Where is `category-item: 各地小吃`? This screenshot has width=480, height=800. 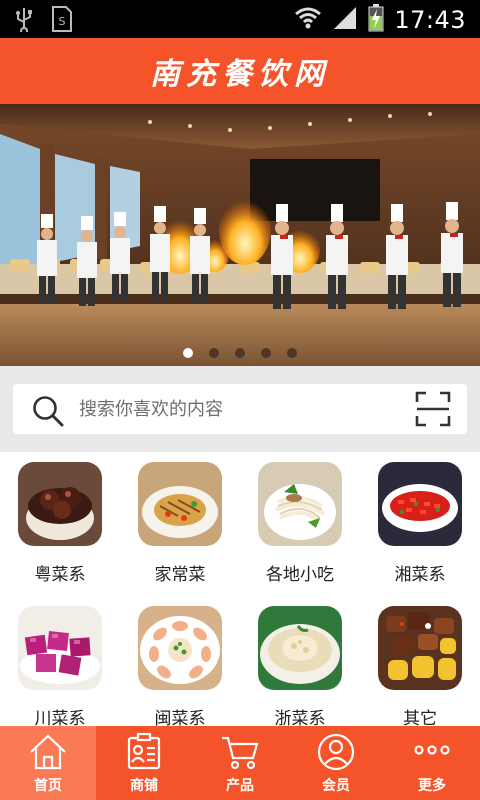 category-item: 各地小吃 is located at coordinates (300, 522).